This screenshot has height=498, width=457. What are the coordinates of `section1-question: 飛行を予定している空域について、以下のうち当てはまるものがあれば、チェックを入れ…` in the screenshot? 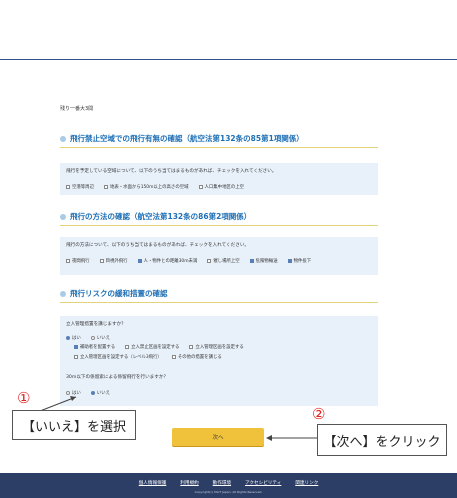 It's located at (171, 171).